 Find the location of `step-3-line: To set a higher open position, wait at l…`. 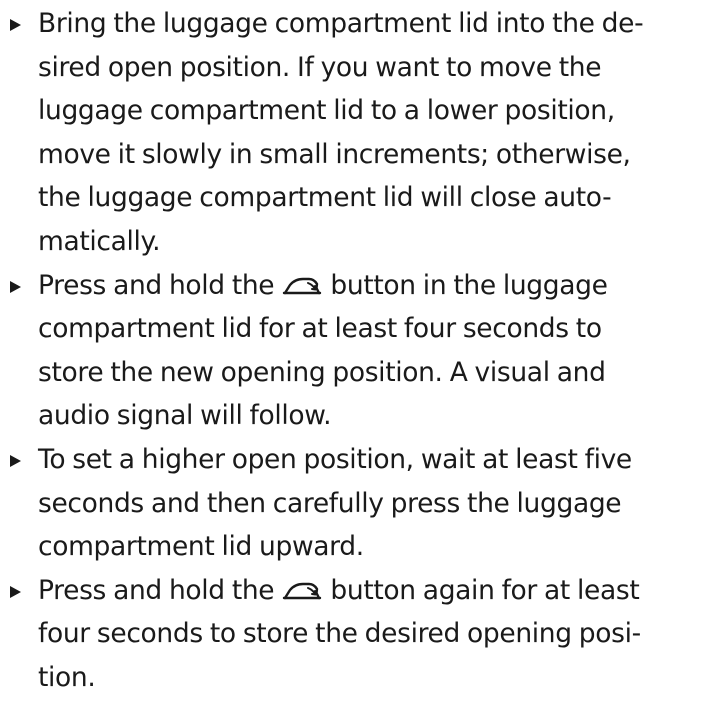

step-3-line: To set a higher open position, wait at l… is located at coordinates (335, 459).